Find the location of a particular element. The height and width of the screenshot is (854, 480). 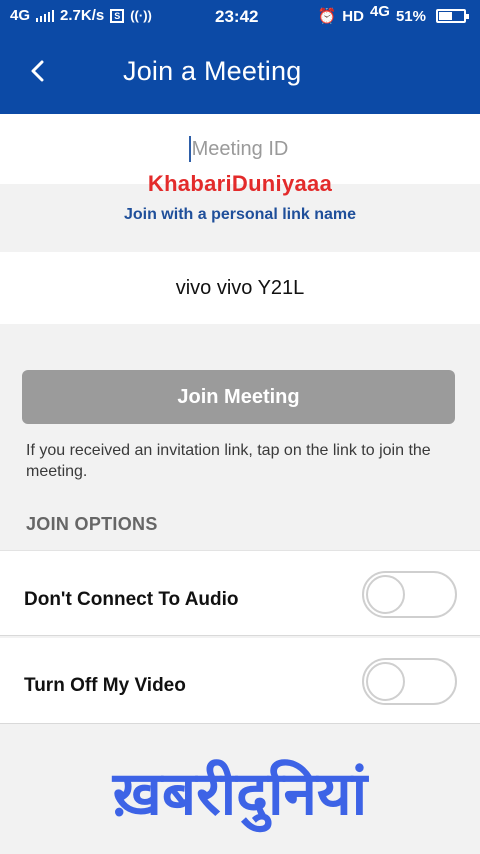

status-left: 4G 2.7K/s S ((·)) is located at coordinates (81, 15).